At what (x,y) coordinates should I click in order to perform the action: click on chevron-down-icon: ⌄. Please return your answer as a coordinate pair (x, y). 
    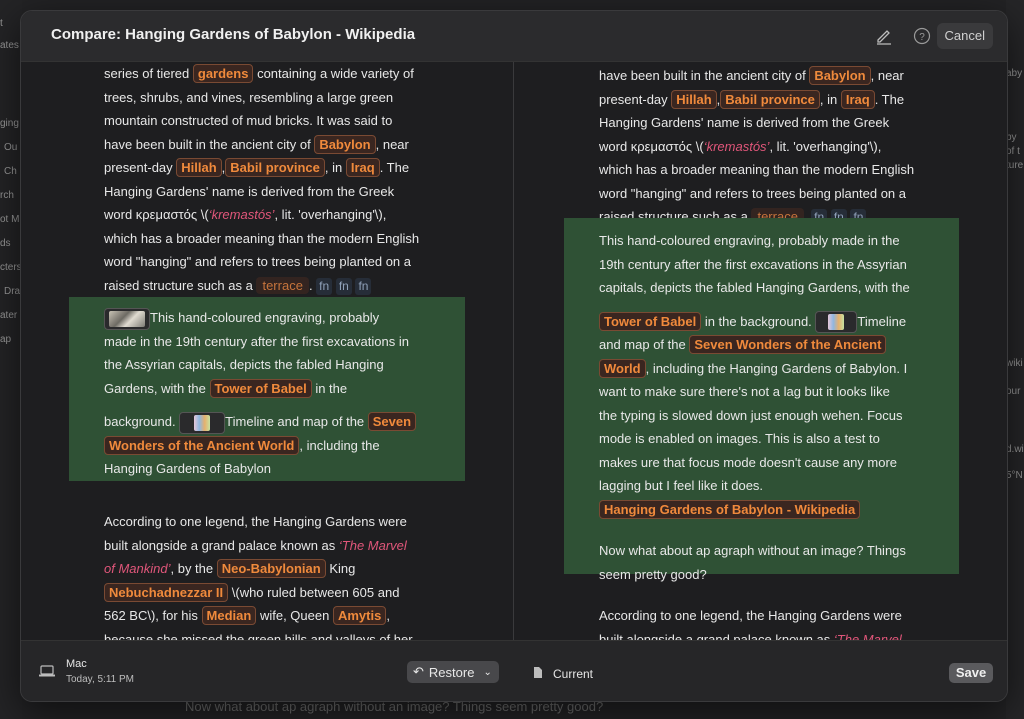
    Looking at the image, I should click on (487, 672).